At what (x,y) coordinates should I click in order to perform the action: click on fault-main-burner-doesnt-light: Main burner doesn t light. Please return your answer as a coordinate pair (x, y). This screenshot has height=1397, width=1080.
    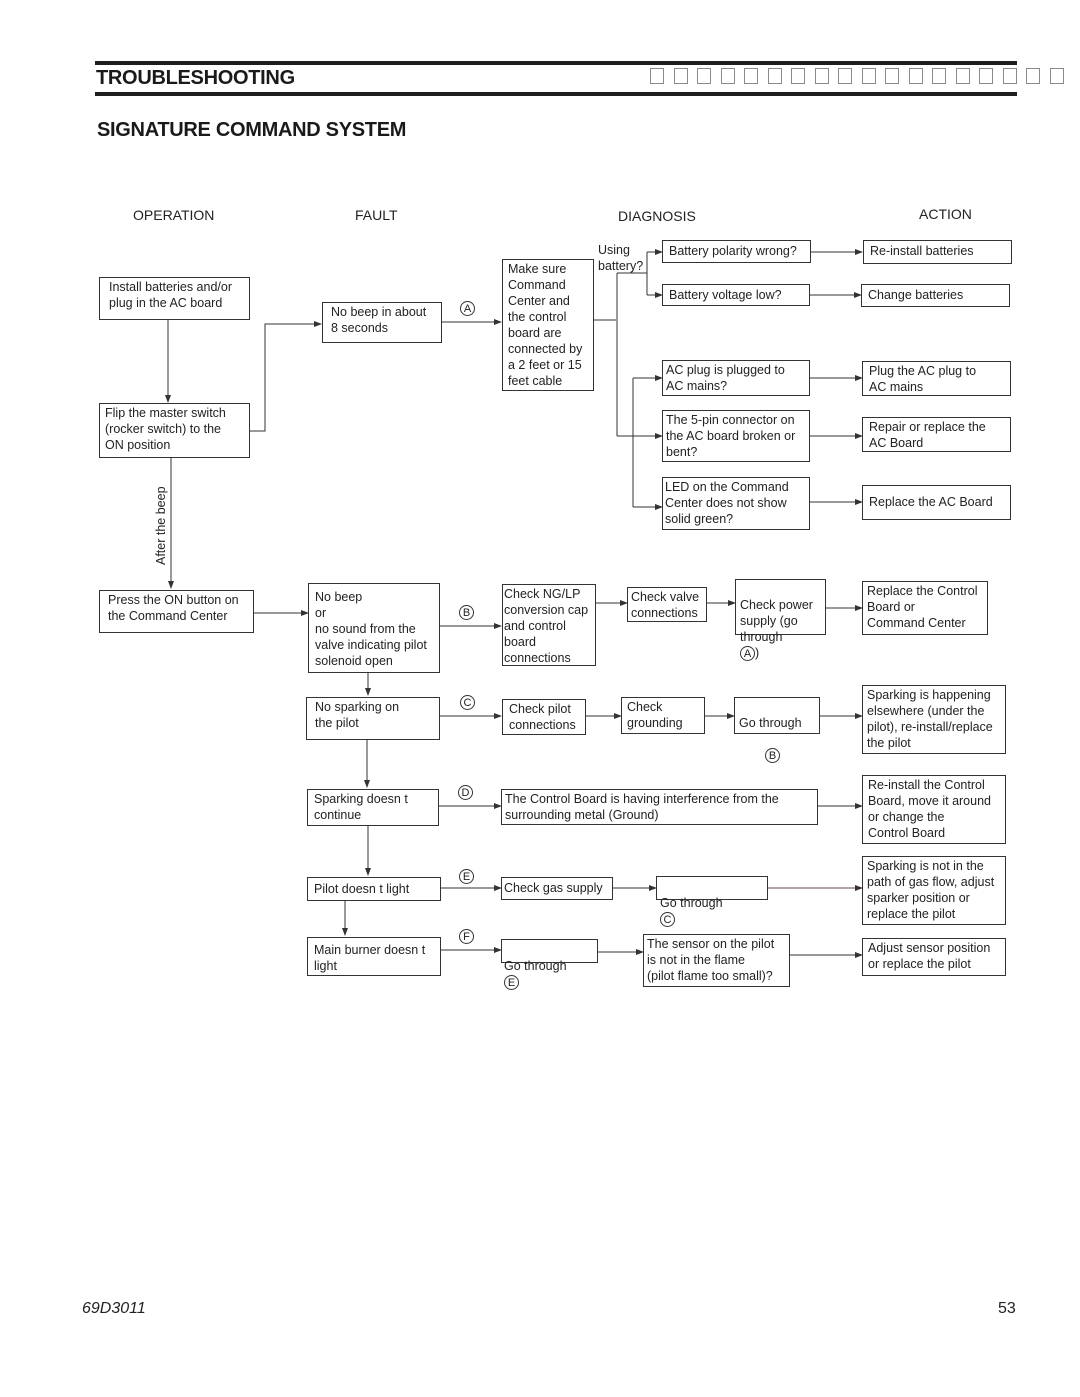
    Looking at the image, I should click on (374, 956).